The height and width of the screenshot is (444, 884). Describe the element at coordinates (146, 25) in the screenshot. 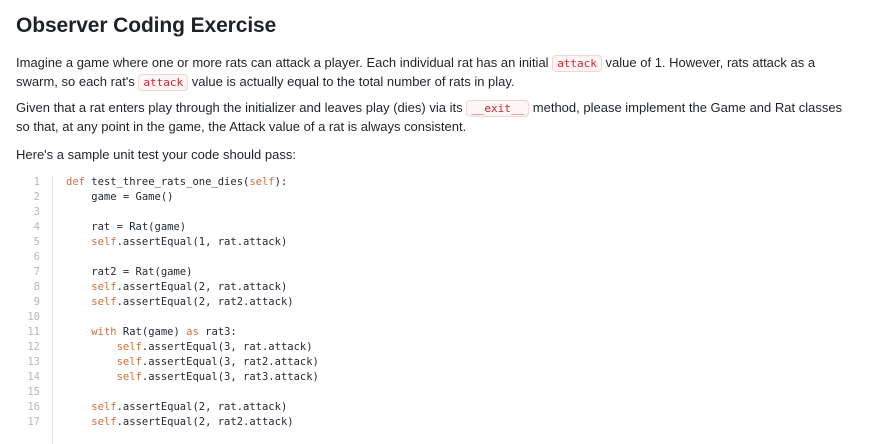

I see `page-title: Observer Coding Exercise` at that location.